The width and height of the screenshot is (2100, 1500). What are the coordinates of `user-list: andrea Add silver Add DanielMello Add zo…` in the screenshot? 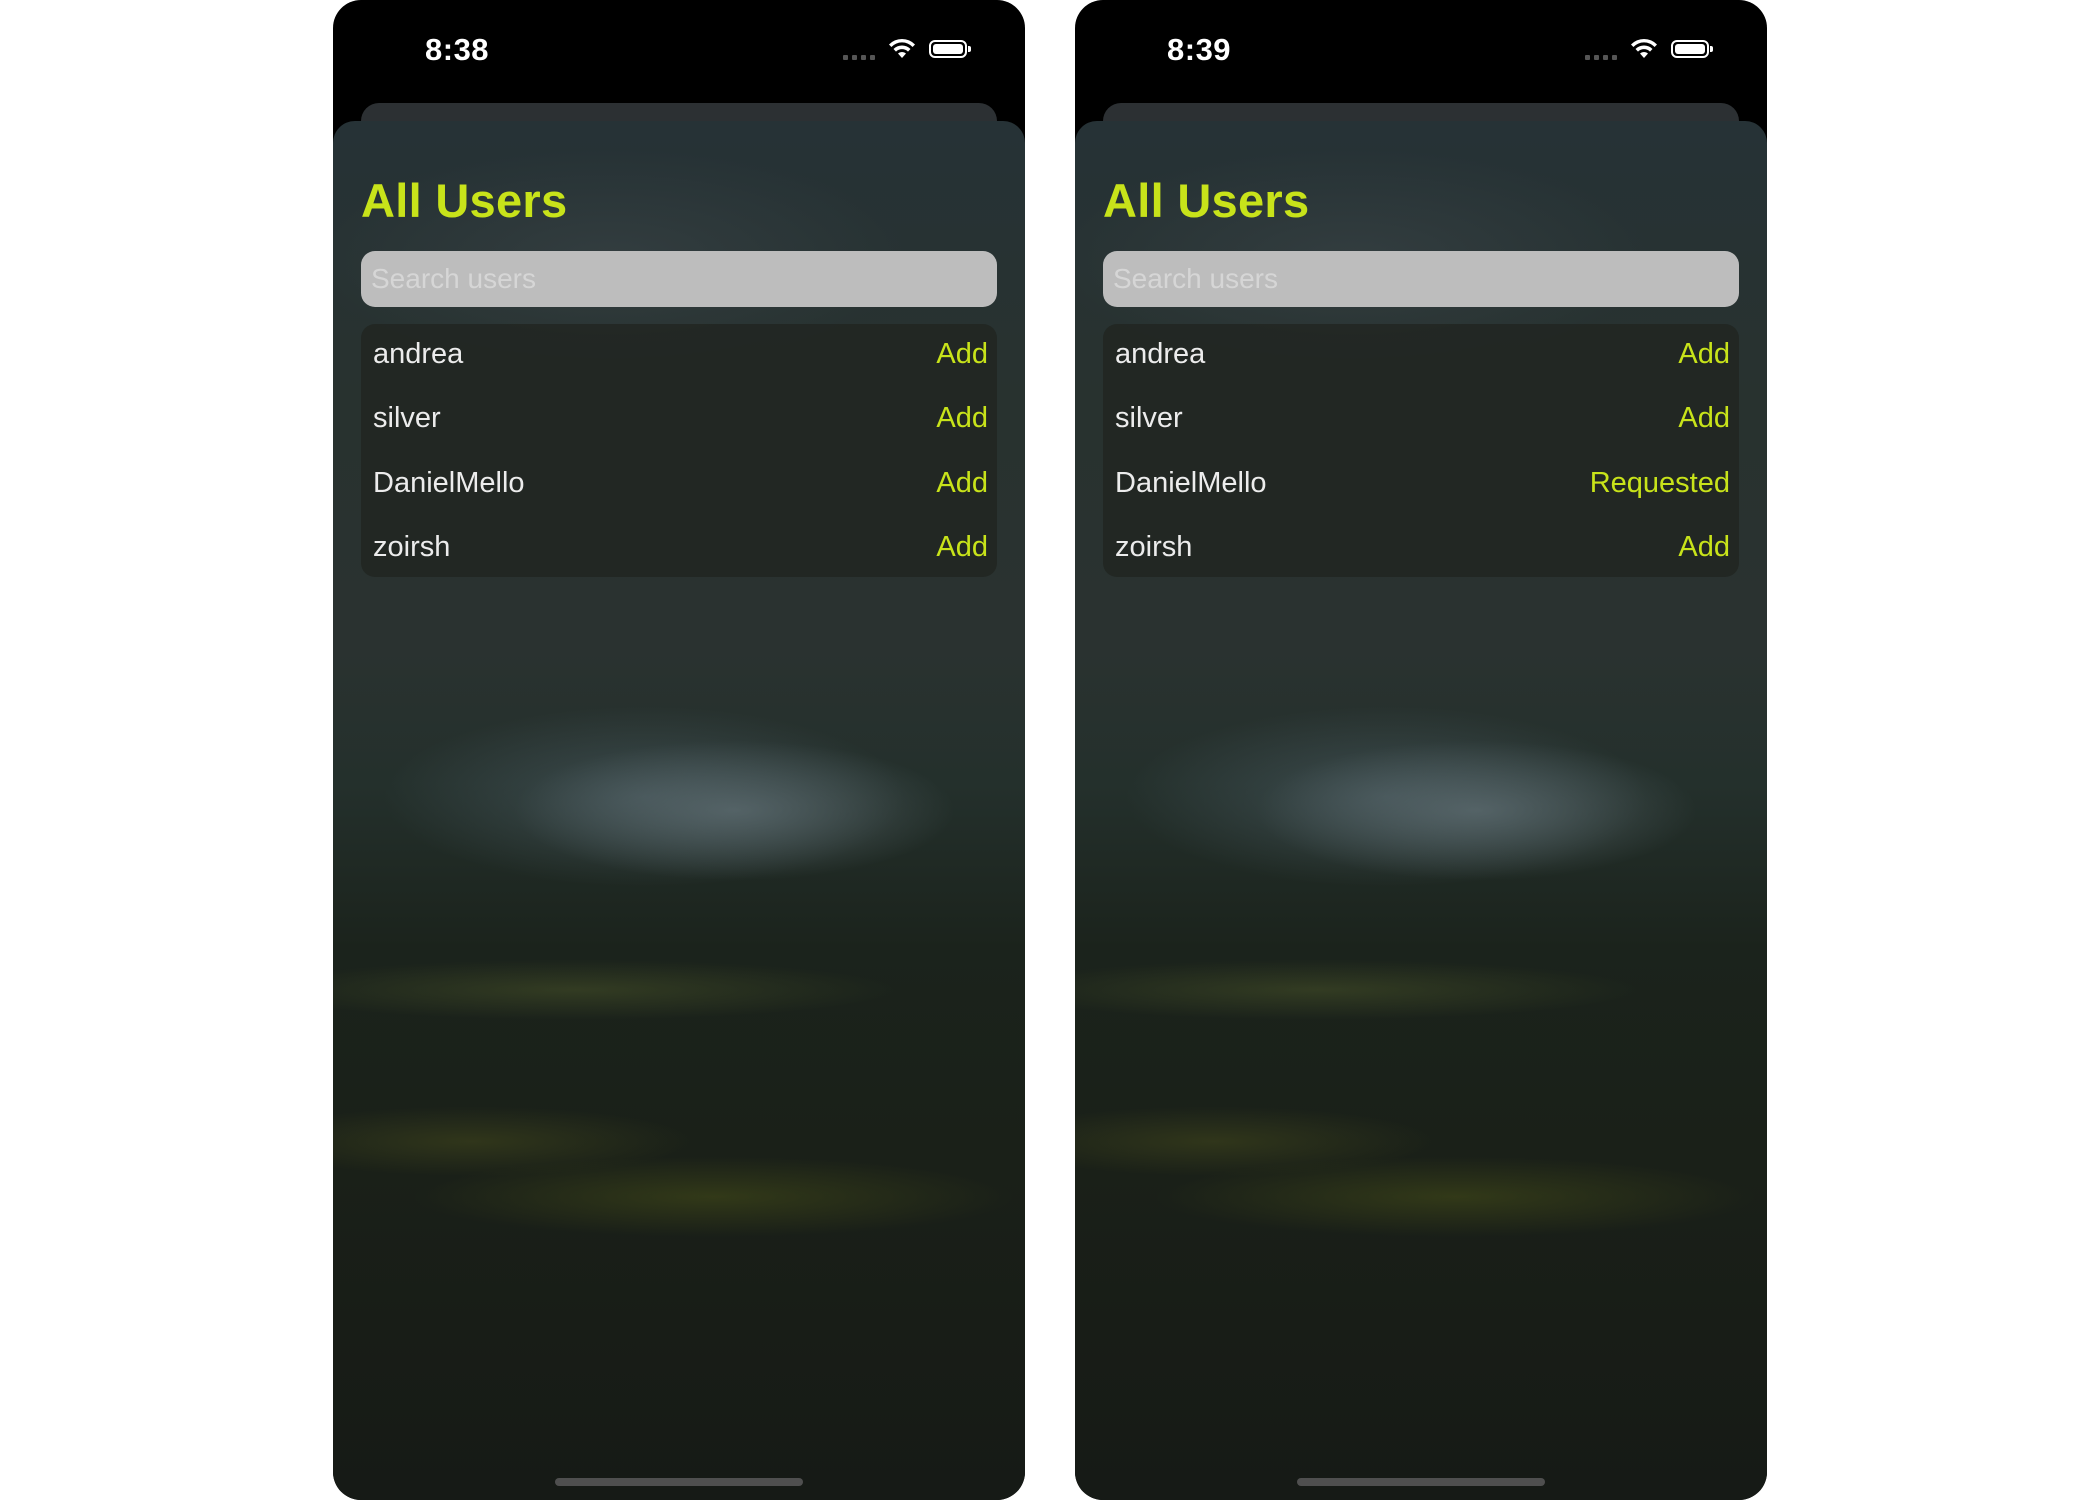 It's located at (679, 450).